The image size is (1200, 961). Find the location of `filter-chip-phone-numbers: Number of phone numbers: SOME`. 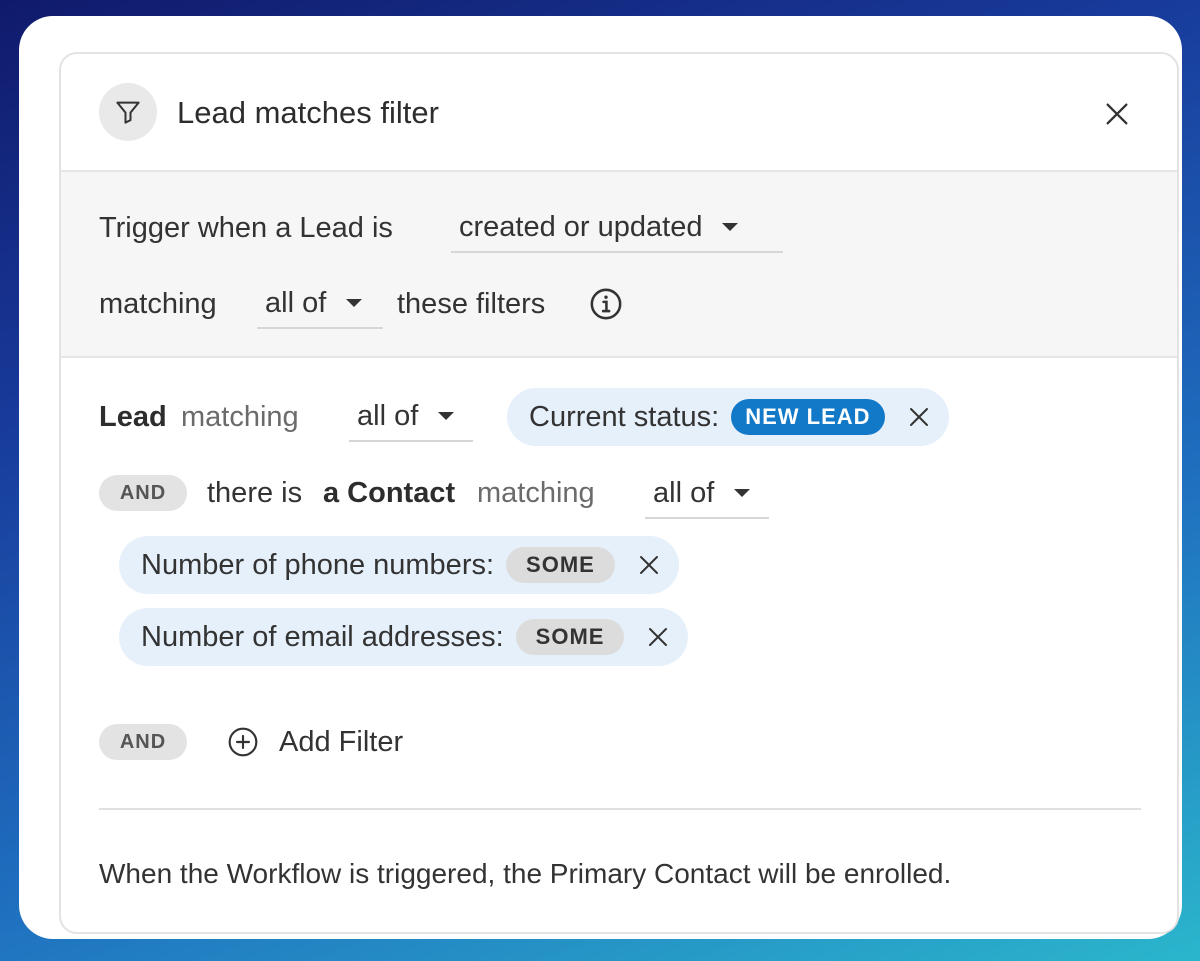

filter-chip-phone-numbers: Number of phone numbers: SOME is located at coordinates (399, 565).